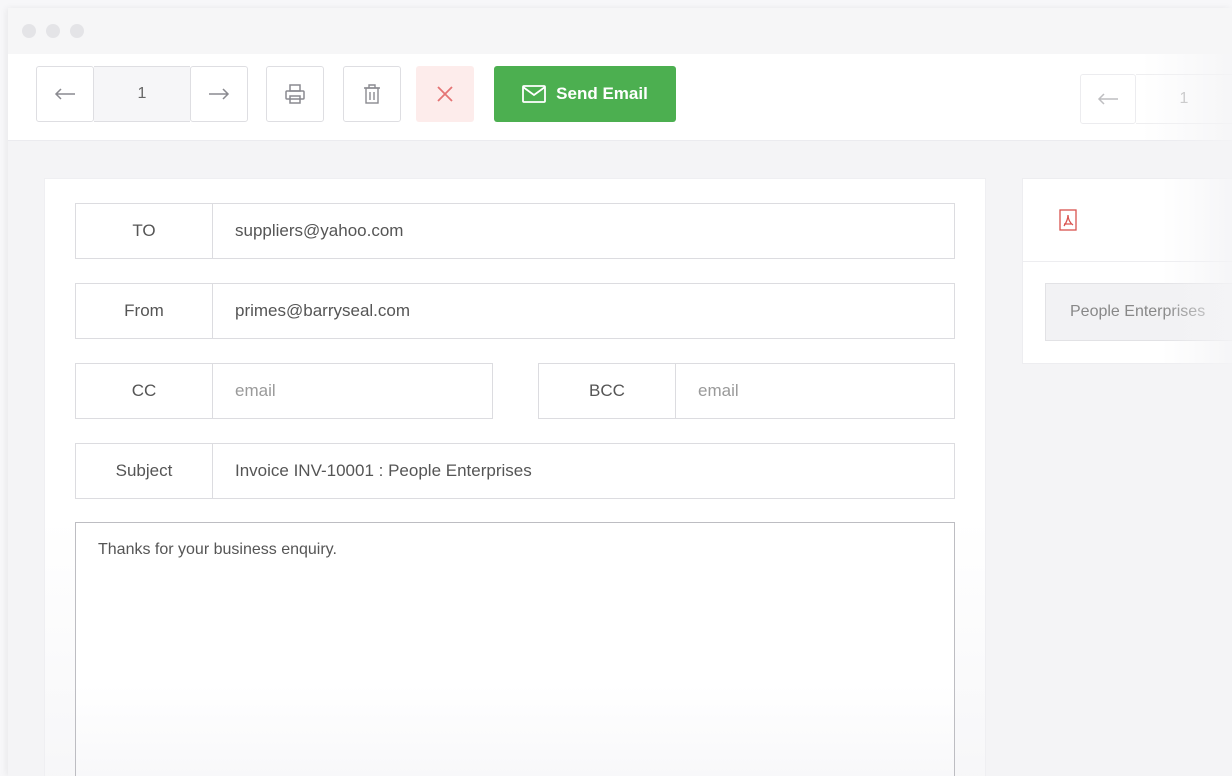 Image resolution: width=1232 pixels, height=776 pixels. I want to click on window-close-dot, so click(29, 31).